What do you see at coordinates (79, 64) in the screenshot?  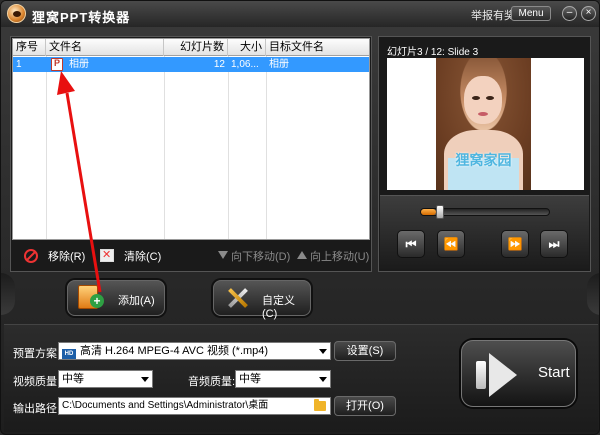 I see `cell-filename: 相册` at bounding box center [79, 64].